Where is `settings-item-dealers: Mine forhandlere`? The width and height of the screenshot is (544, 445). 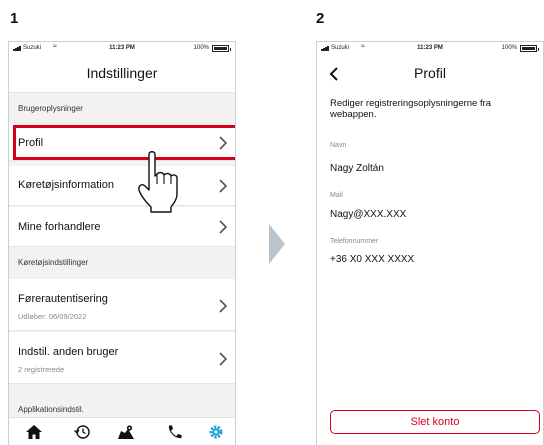
settings-item-dealers: Mine forhandlere is located at coordinates (122, 227).